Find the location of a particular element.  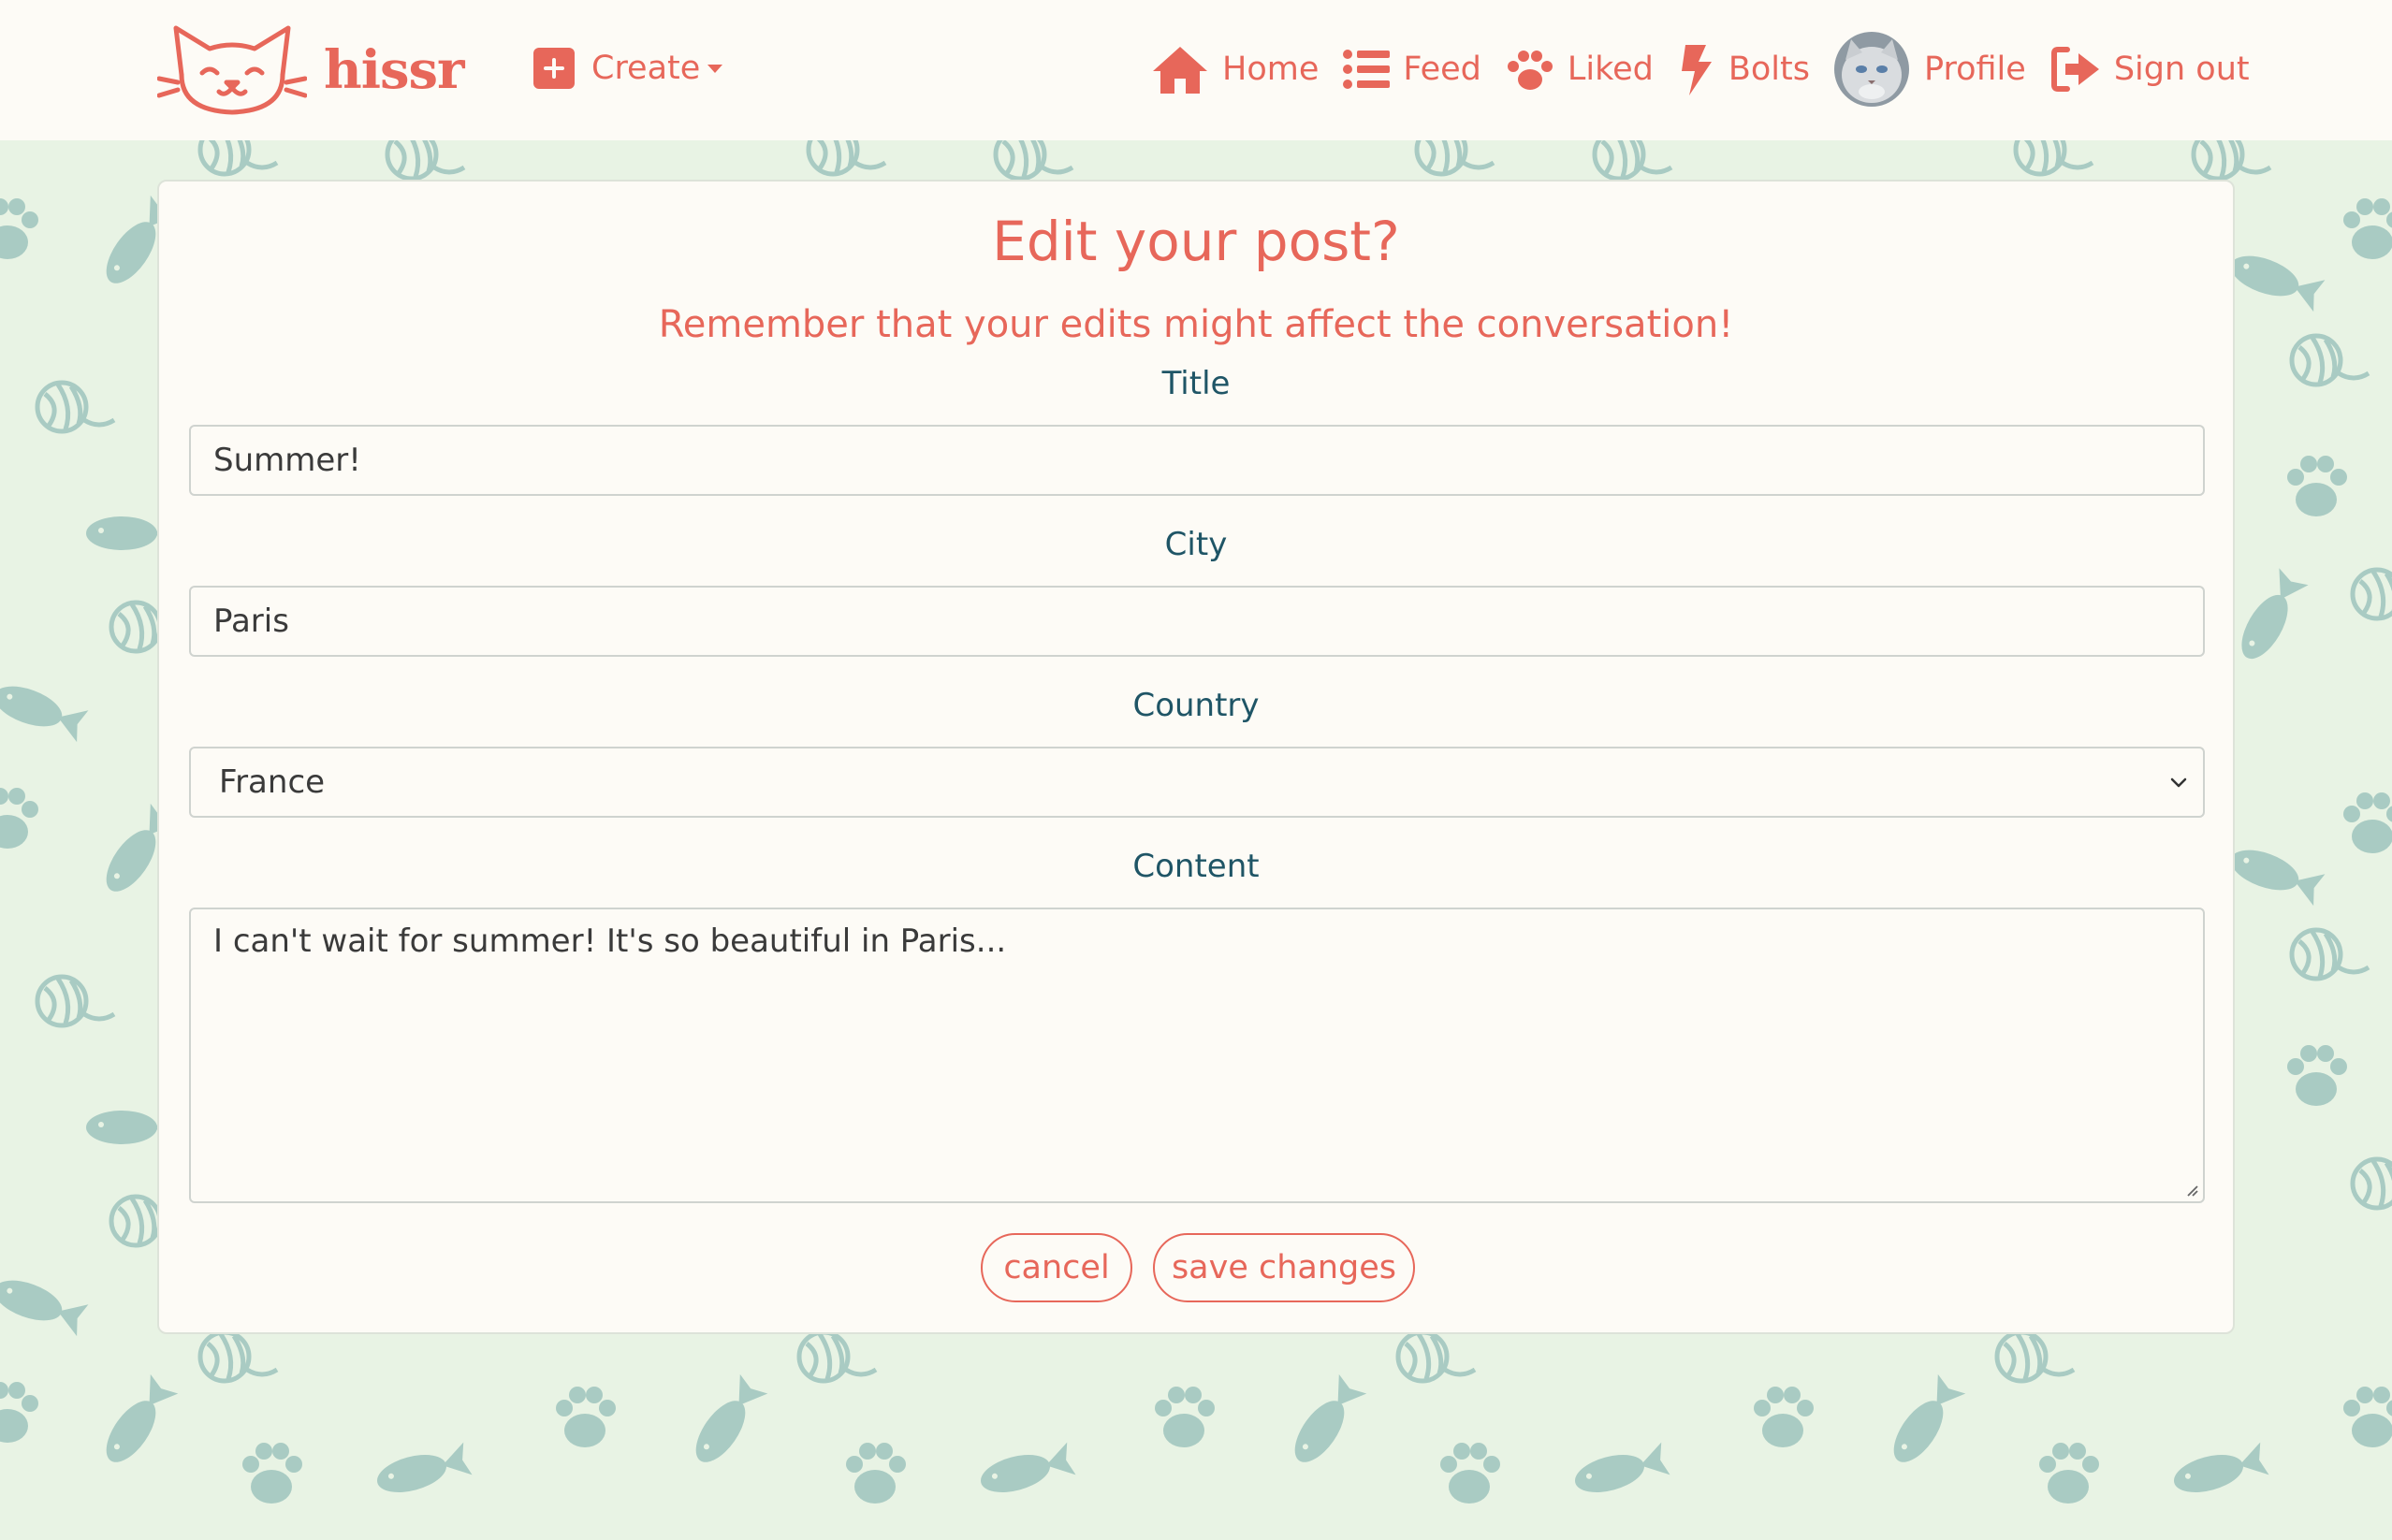

sign-out-icon is located at coordinates (2074, 70).